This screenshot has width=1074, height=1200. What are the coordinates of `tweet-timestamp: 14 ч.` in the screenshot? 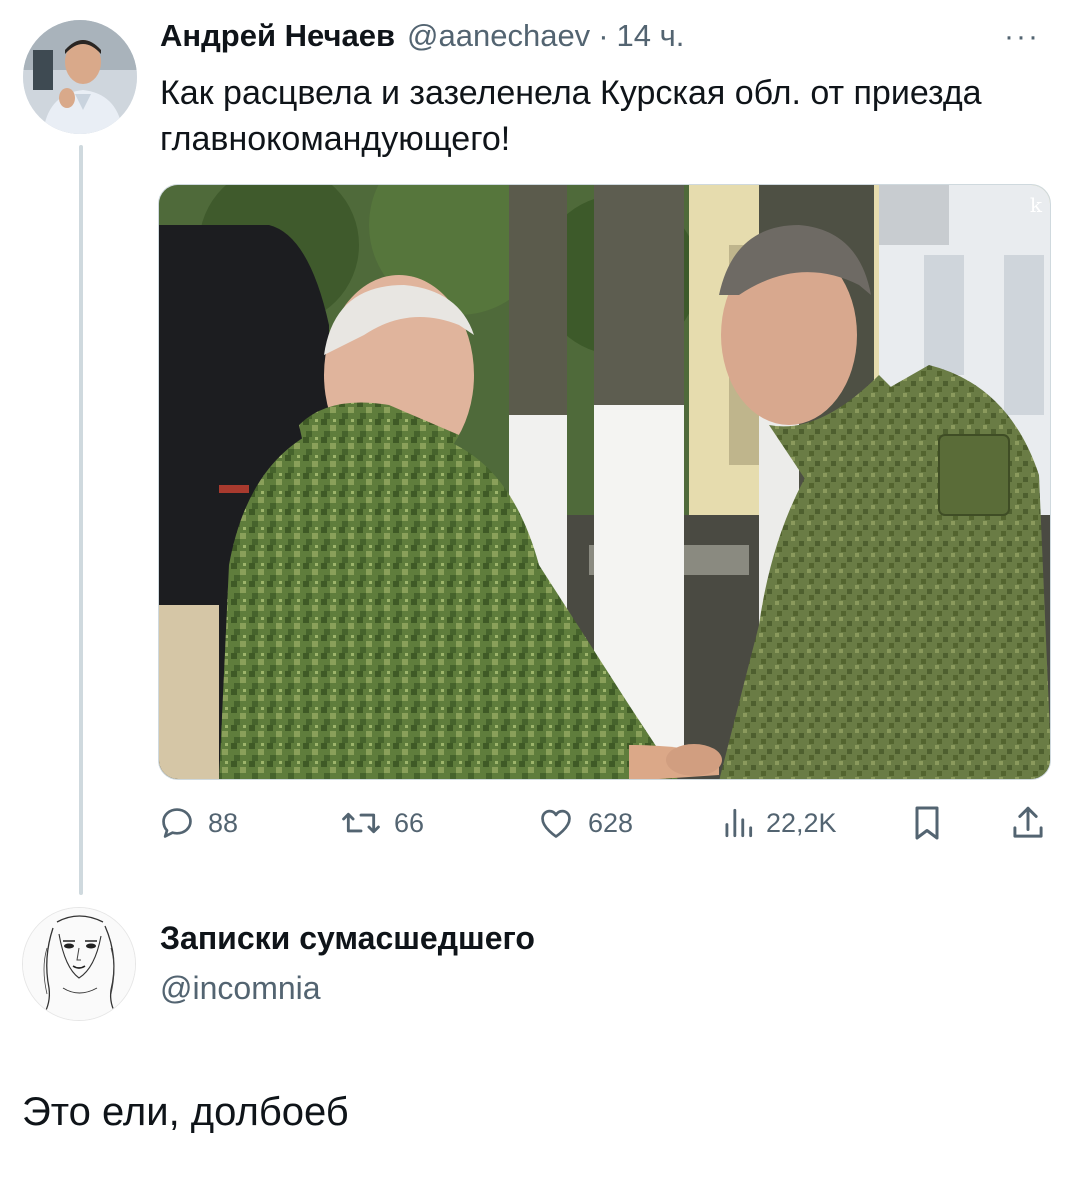 It's located at (651, 36).